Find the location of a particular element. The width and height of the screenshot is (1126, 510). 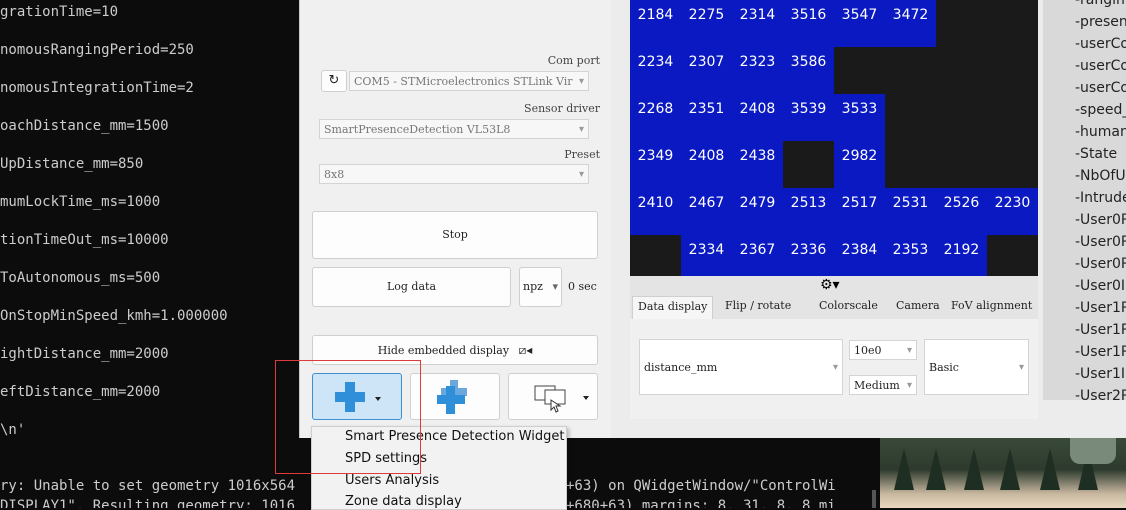

mode-select: Basic ▾ is located at coordinates (976, 367).